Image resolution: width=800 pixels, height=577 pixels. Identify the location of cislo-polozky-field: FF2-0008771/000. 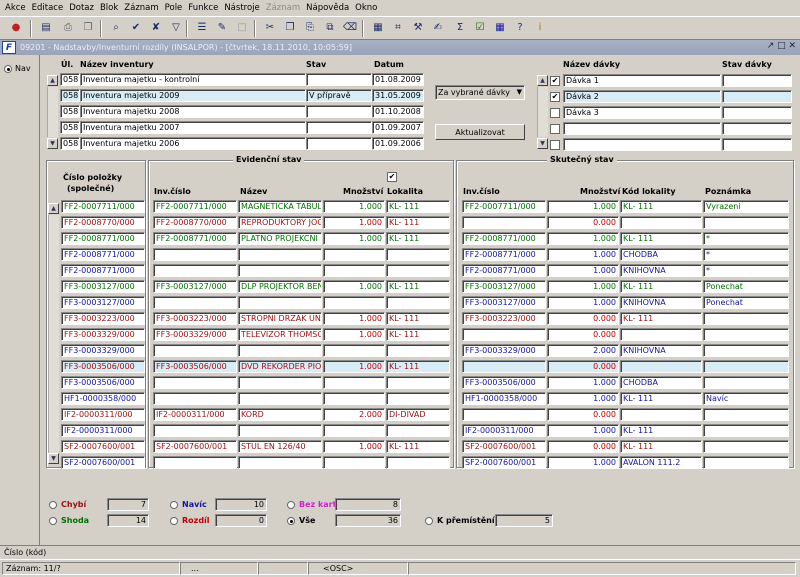
(103, 238).